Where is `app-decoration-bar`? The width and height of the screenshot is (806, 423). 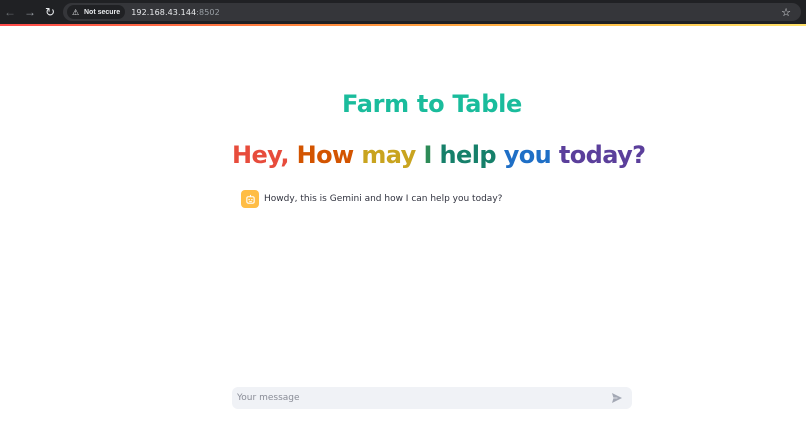 app-decoration-bar is located at coordinates (403, 25).